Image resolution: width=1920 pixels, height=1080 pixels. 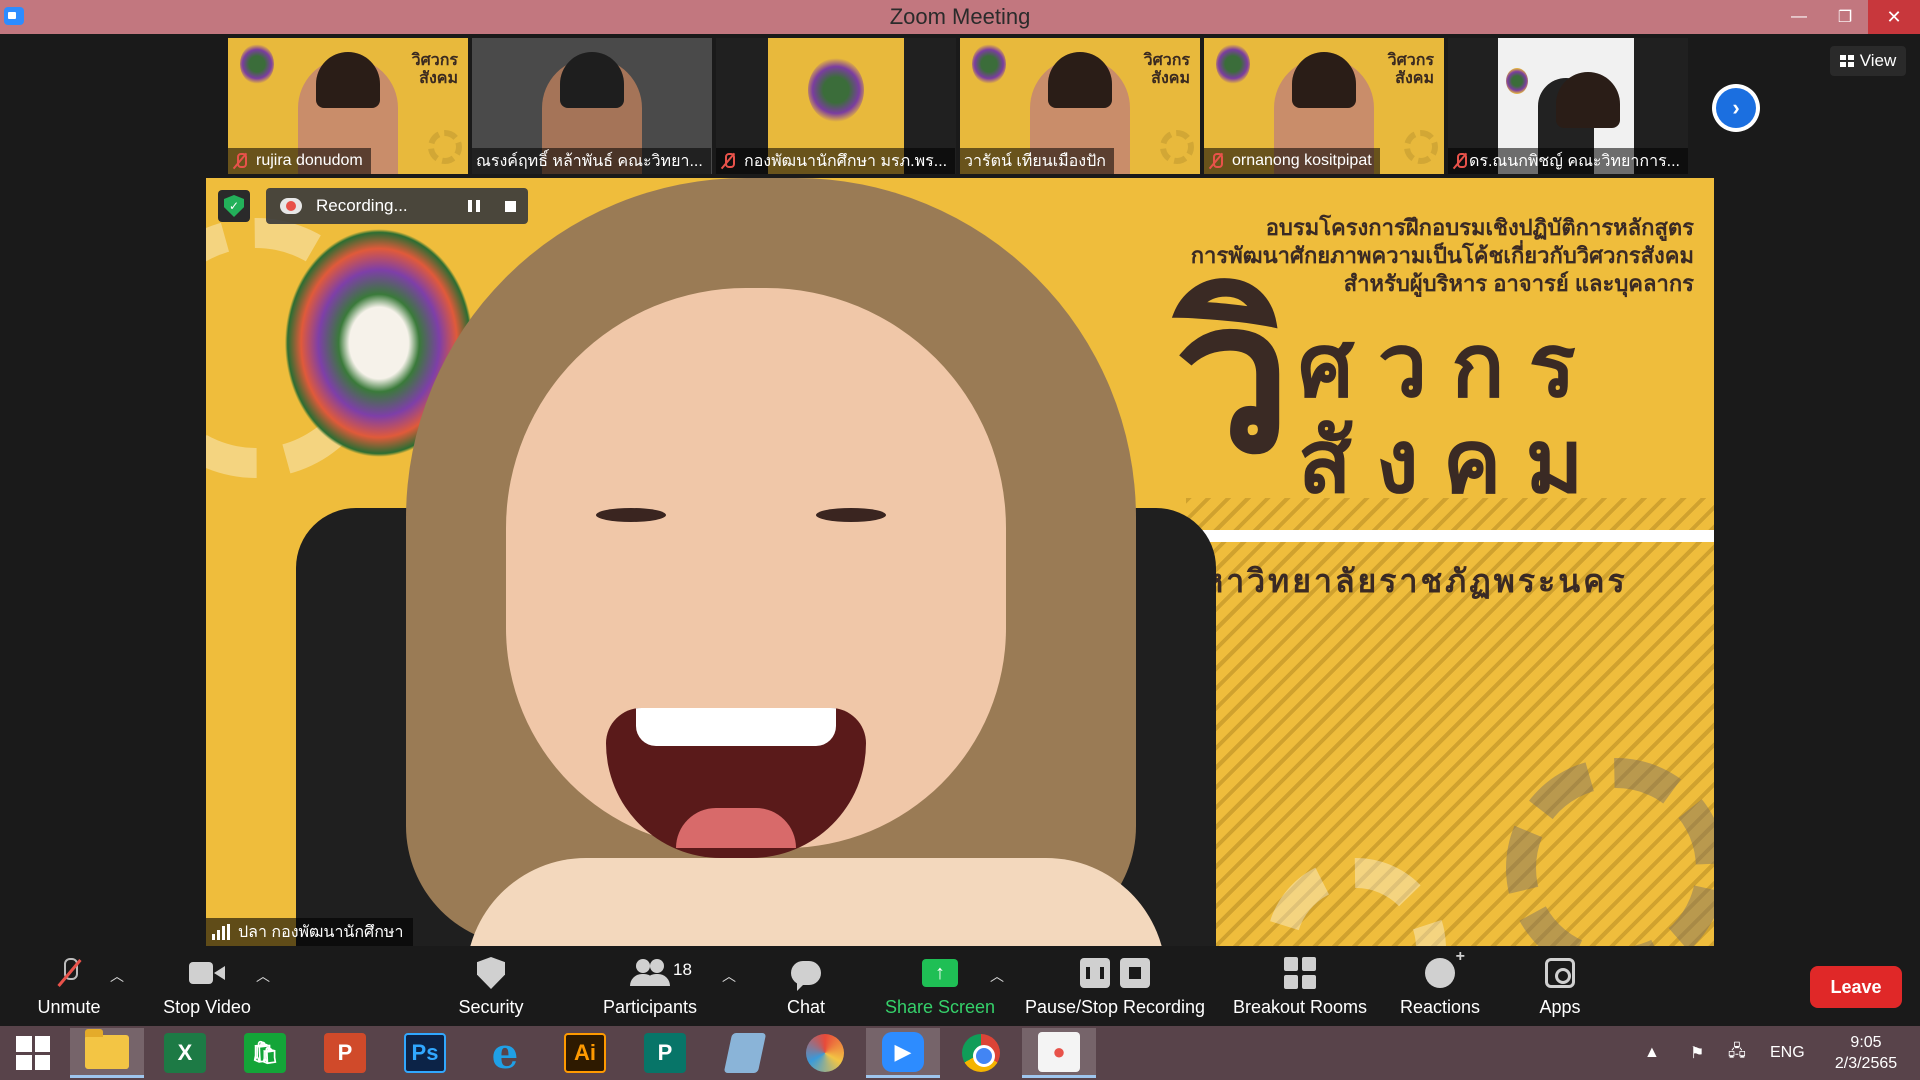 What do you see at coordinates (221, 932) in the screenshot?
I see `signal-strength-icon` at bounding box center [221, 932].